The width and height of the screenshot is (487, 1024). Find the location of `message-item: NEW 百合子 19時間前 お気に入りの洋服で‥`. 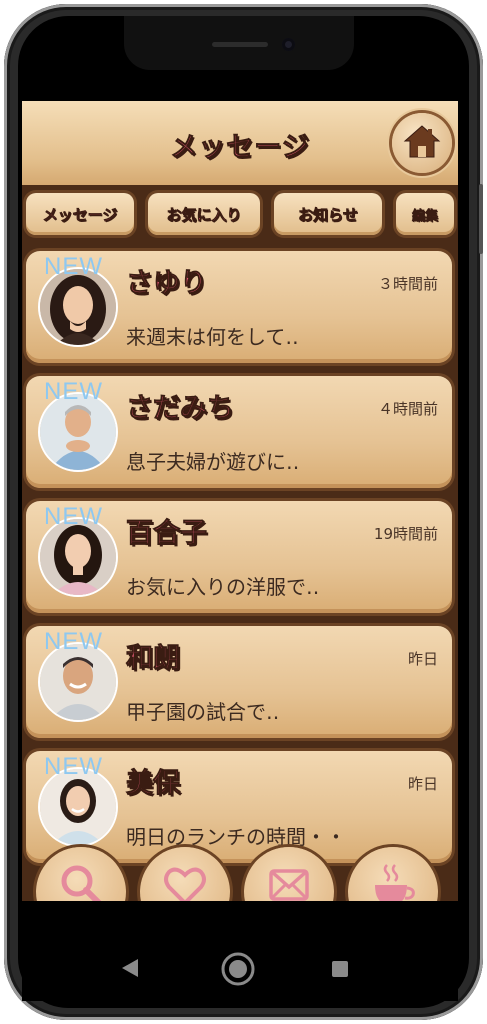

message-item: NEW 百合子 19時間前 お気に入りの洋服で‥ is located at coordinates (239, 557).